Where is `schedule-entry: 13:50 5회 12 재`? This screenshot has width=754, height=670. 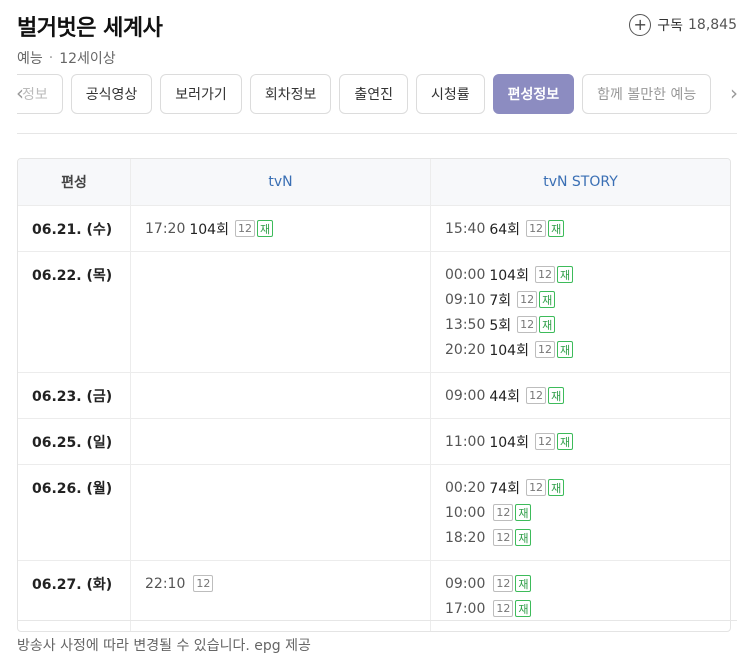 schedule-entry: 13:50 5회 12 재 is located at coordinates (580, 324).